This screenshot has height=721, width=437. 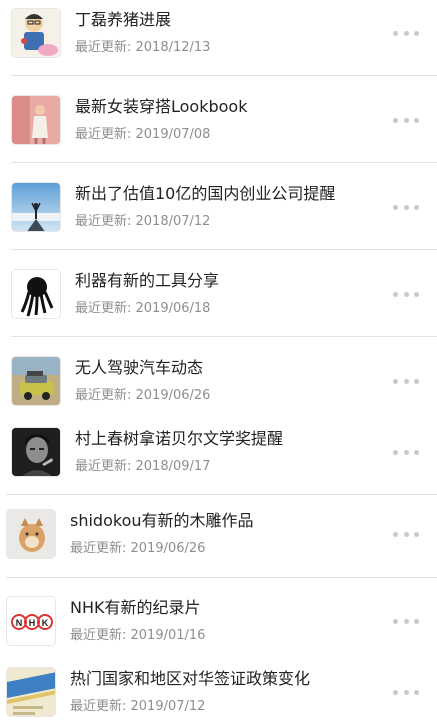 What do you see at coordinates (19, 623) in the screenshot?
I see `svg-text: N` at bounding box center [19, 623].